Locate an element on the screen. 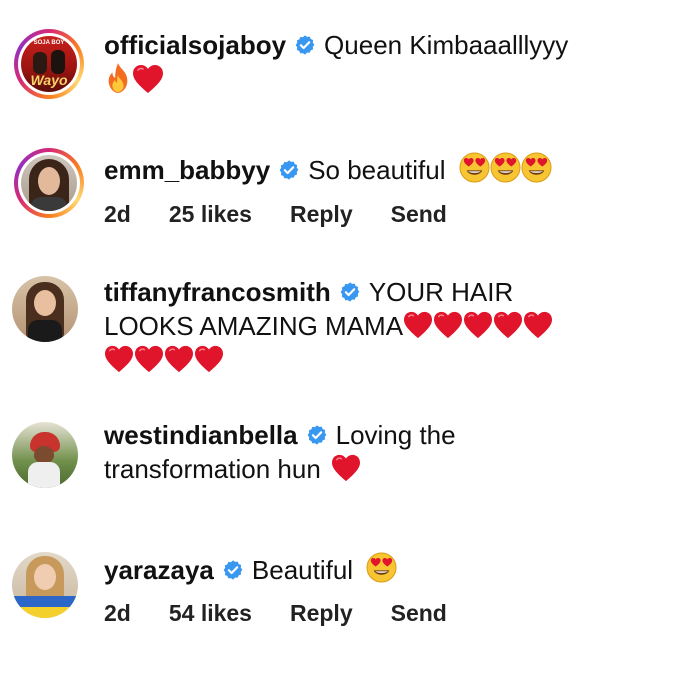 Image resolution: width=680 pixels, height=675 pixels. comment-likes: 54 likes is located at coordinates (210, 613).